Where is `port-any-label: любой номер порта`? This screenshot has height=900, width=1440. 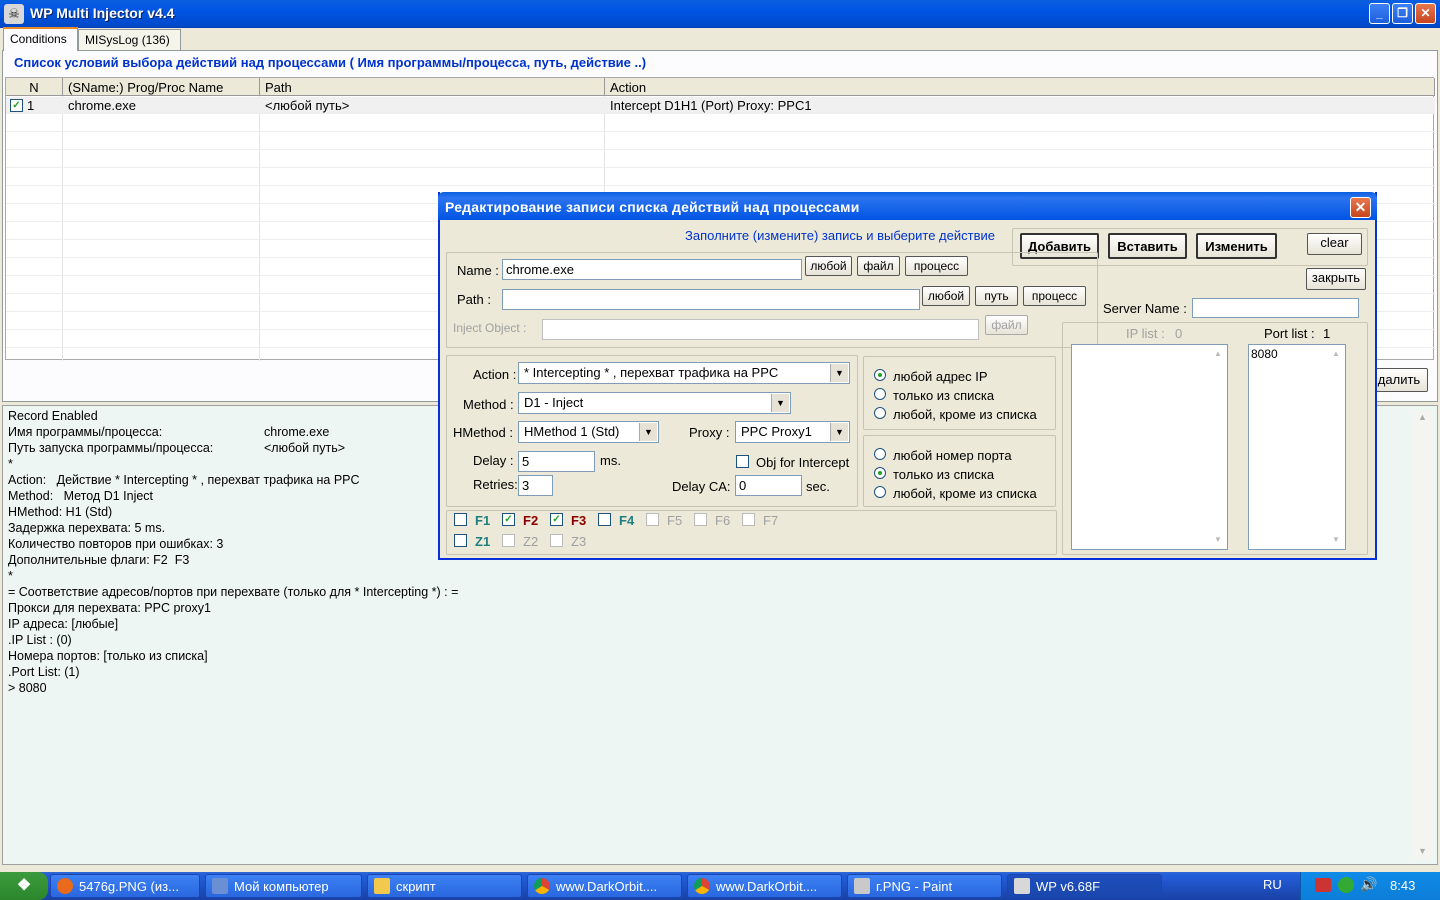 port-any-label: любой номер порта is located at coordinates (952, 455).